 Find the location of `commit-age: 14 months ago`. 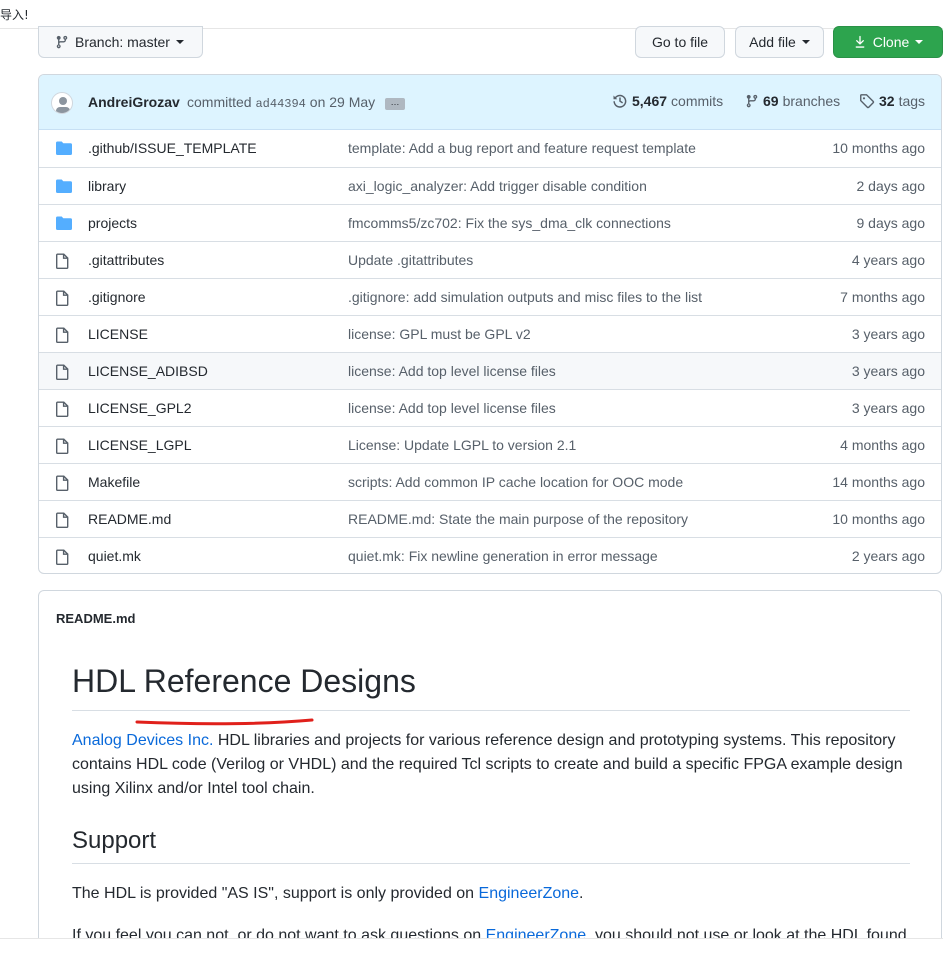

commit-age: 14 months ago is located at coordinates (878, 482).